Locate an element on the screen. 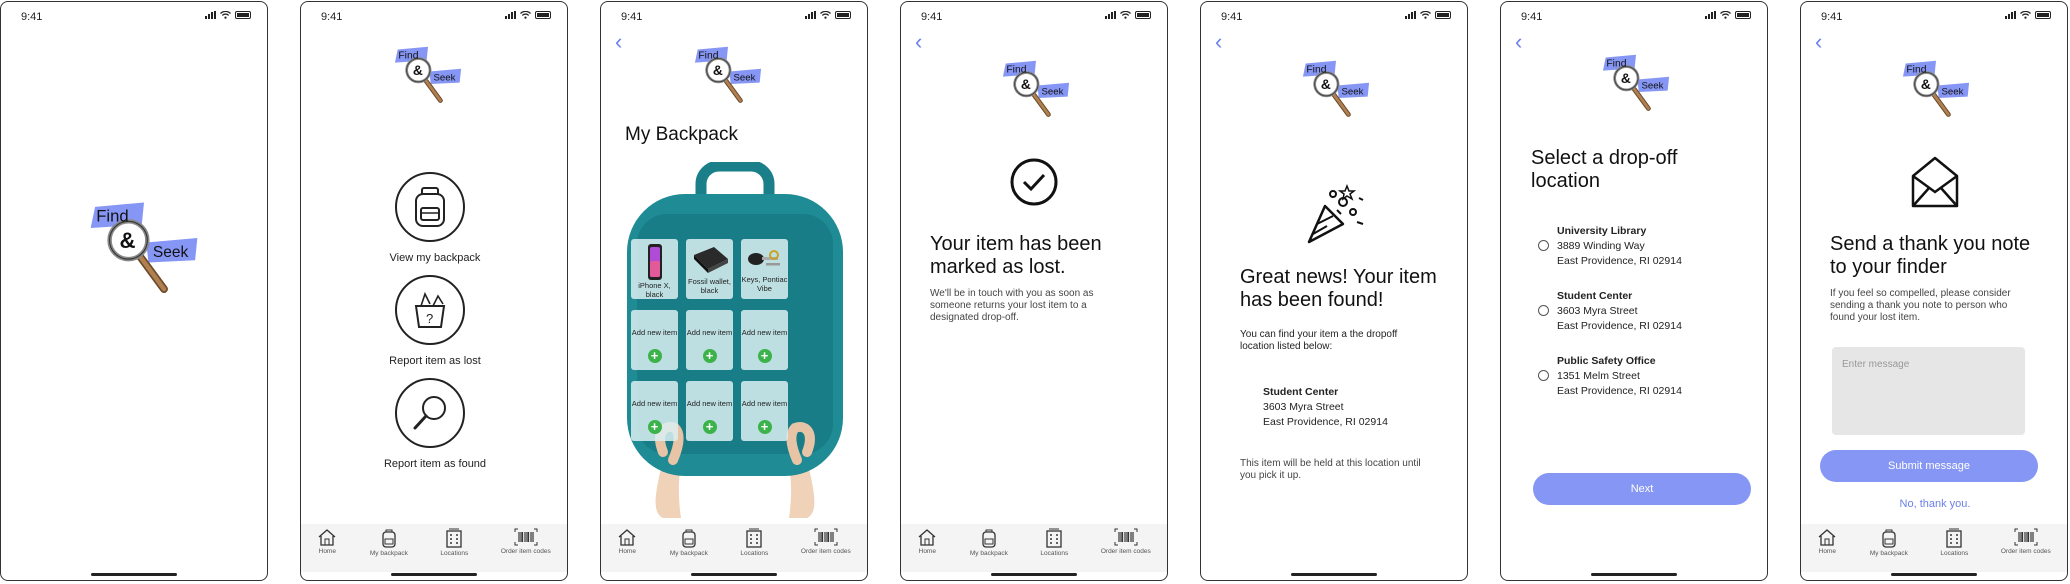 This screenshot has height=584, width=2070. location-city: East Providence, RI 02914 is located at coordinates (1325, 422).